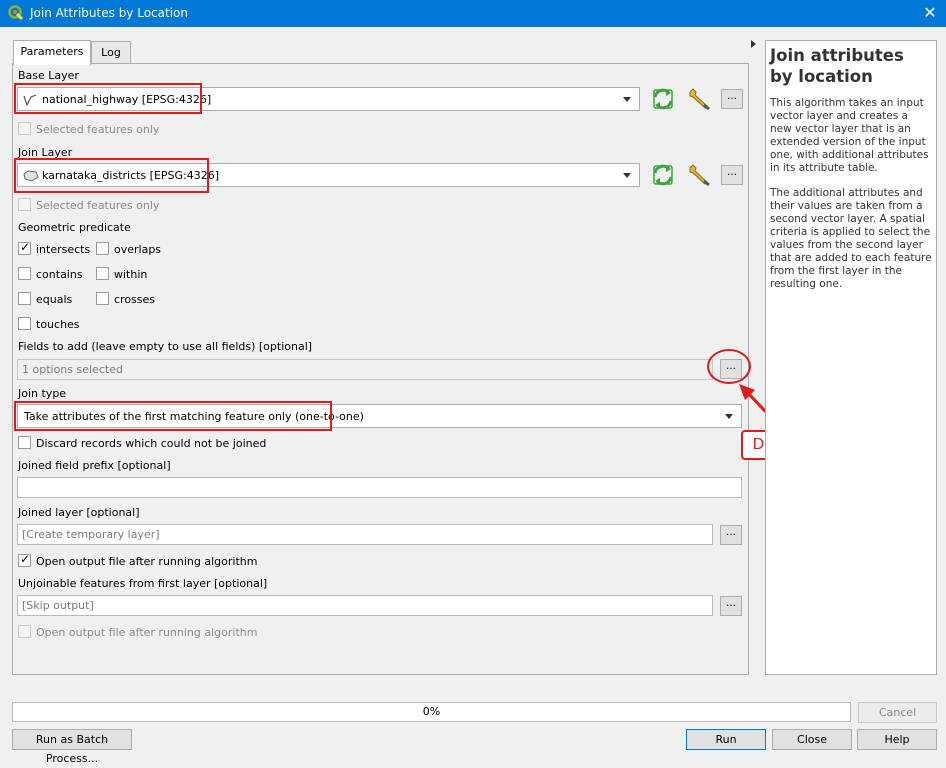 The width and height of the screenshot is (946, 768). What do you see at coordinates (98, 205) in the screenshot?
I see `join-selected-only-label: Selected features only` at bounding box center [98, 205].